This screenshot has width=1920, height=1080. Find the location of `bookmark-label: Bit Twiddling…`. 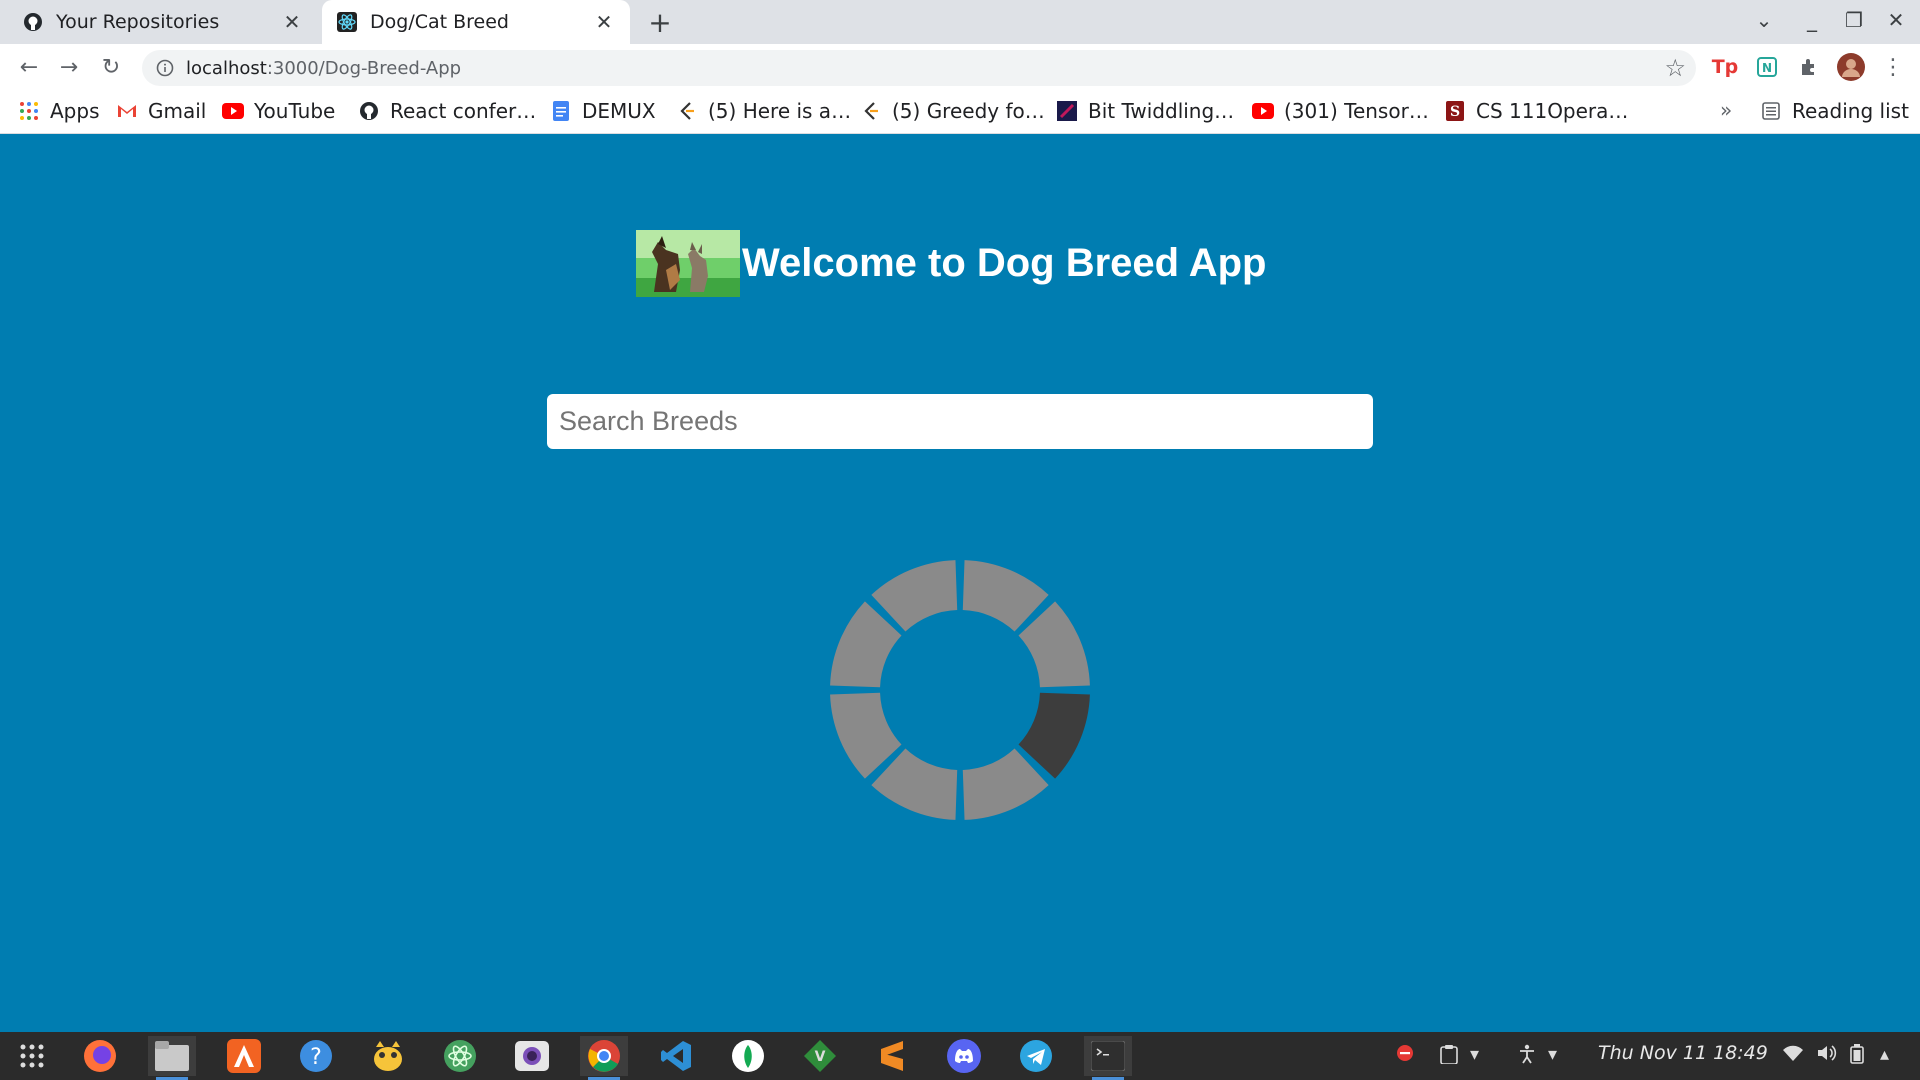

bookmark-label: Bit Twiddling… is located at coordinates (1161, 111).